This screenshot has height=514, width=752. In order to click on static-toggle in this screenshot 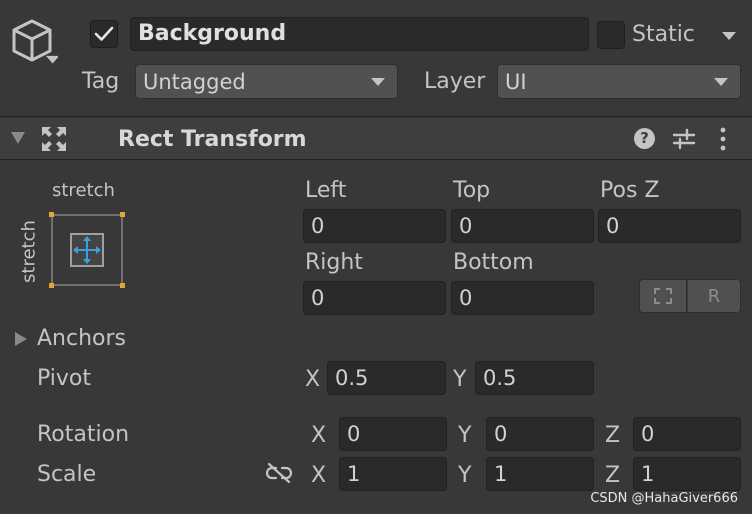, I will do `click(611, 35)`.